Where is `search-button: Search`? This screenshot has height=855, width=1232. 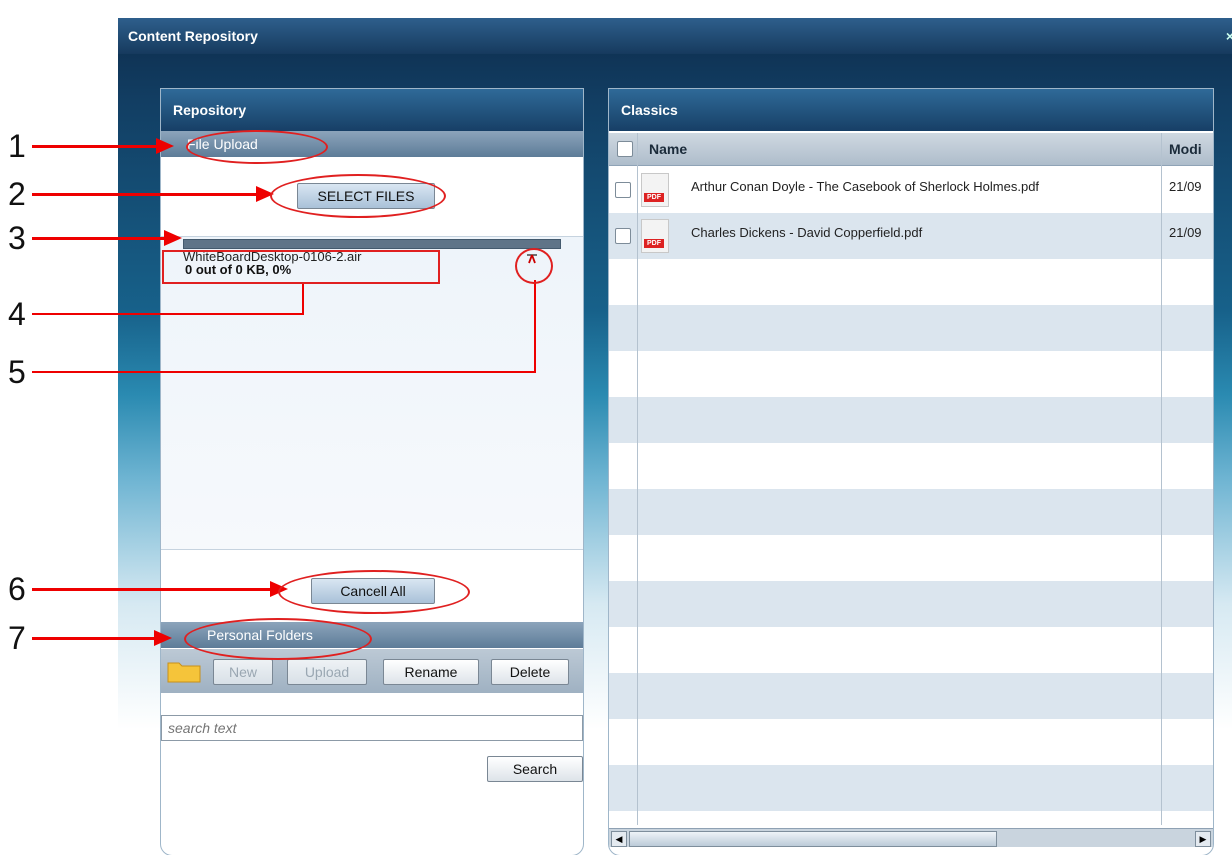 search-button: Search is located at coordinates (535, 769).